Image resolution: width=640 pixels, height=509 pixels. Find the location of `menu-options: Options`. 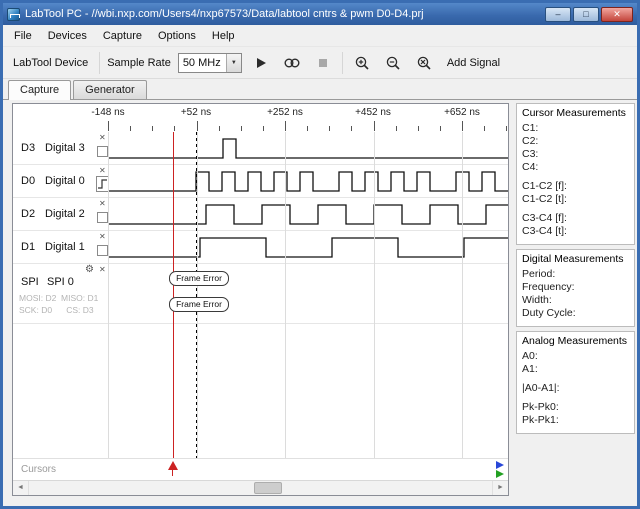

menu-options: Options is located at coordinates (177, 36).